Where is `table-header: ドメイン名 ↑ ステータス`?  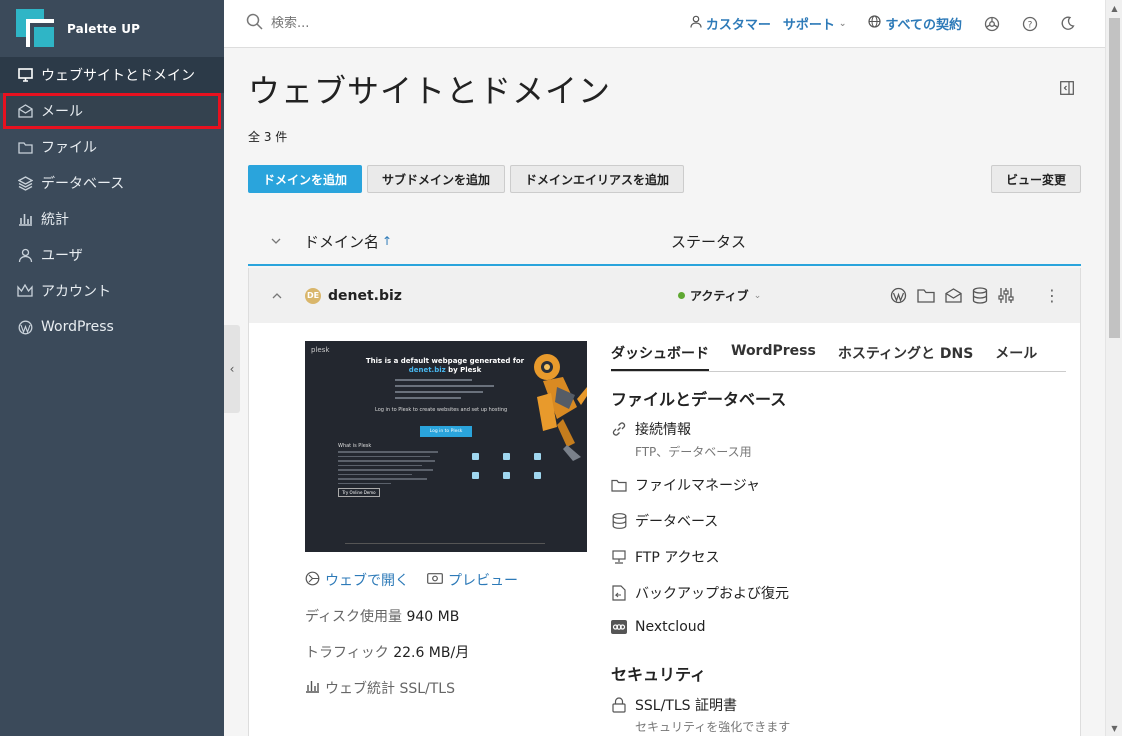
table-header: ドメイン名 ↑ ステータス is located at coordinates (664, 242).